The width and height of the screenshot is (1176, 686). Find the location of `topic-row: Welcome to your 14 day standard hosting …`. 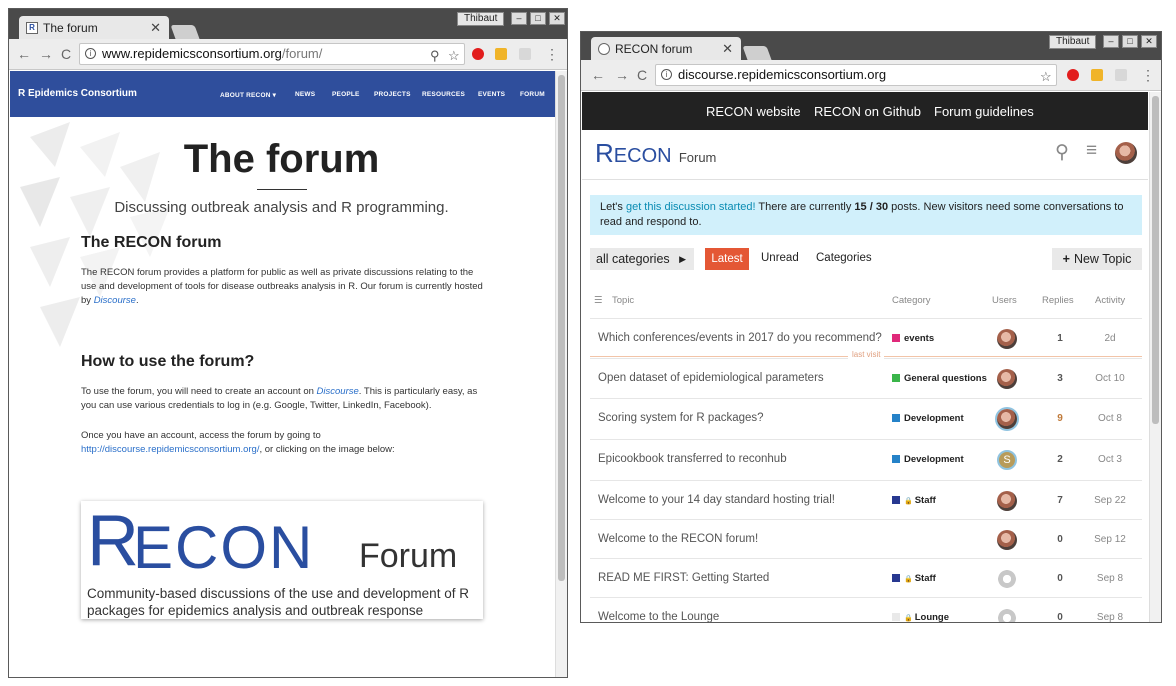

topic-row: Welcome to your 14 day standard hosting … is located at coordinates (866, 500).